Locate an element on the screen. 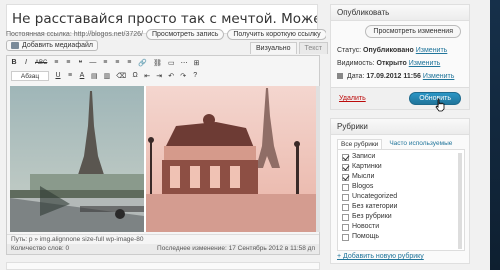  editor-toolbar-2: Абзац U ≡ A ▤ ▥ ⌫ Ω ⇤ ⇥ ↶ ↷ ? is located at coordinates (163, 75).